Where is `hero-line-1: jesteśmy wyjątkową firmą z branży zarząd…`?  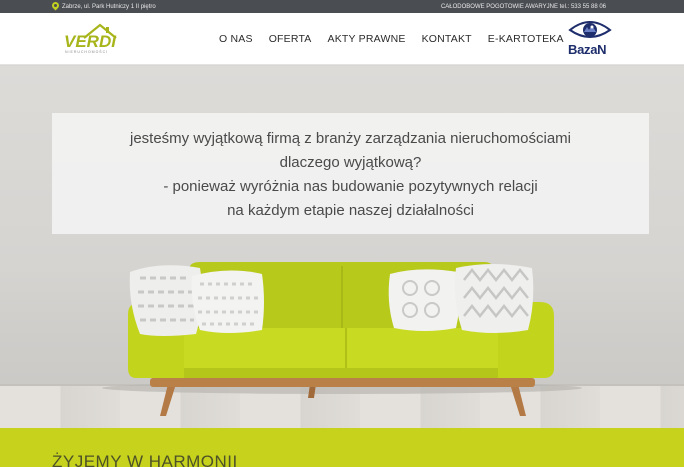
hero-line-1: jesteśmy wyjątkową firmą z branży zarząd… is located at coordinates (350, 138).